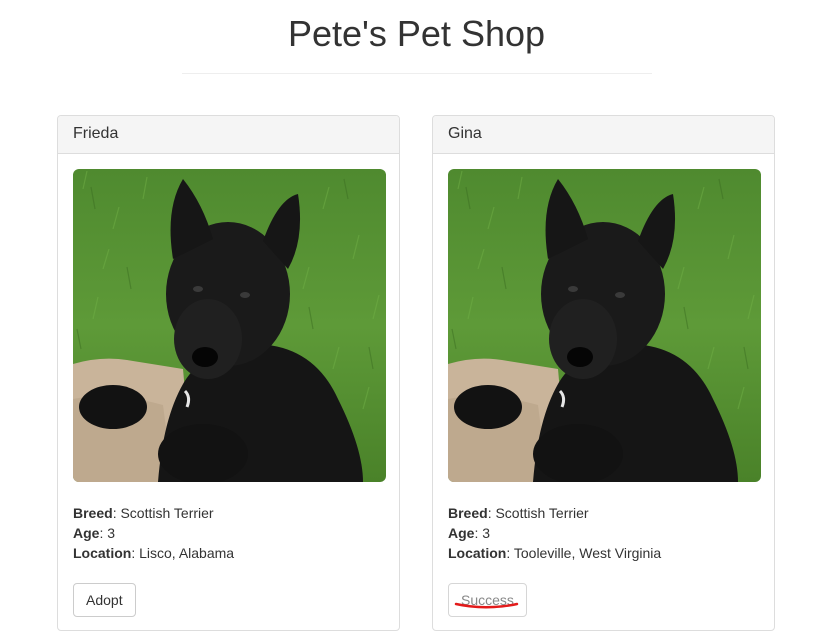  What do you see at coordinates (417, 73) in the screenshot?
I see `title-divider` at bounding box center [417, 73].